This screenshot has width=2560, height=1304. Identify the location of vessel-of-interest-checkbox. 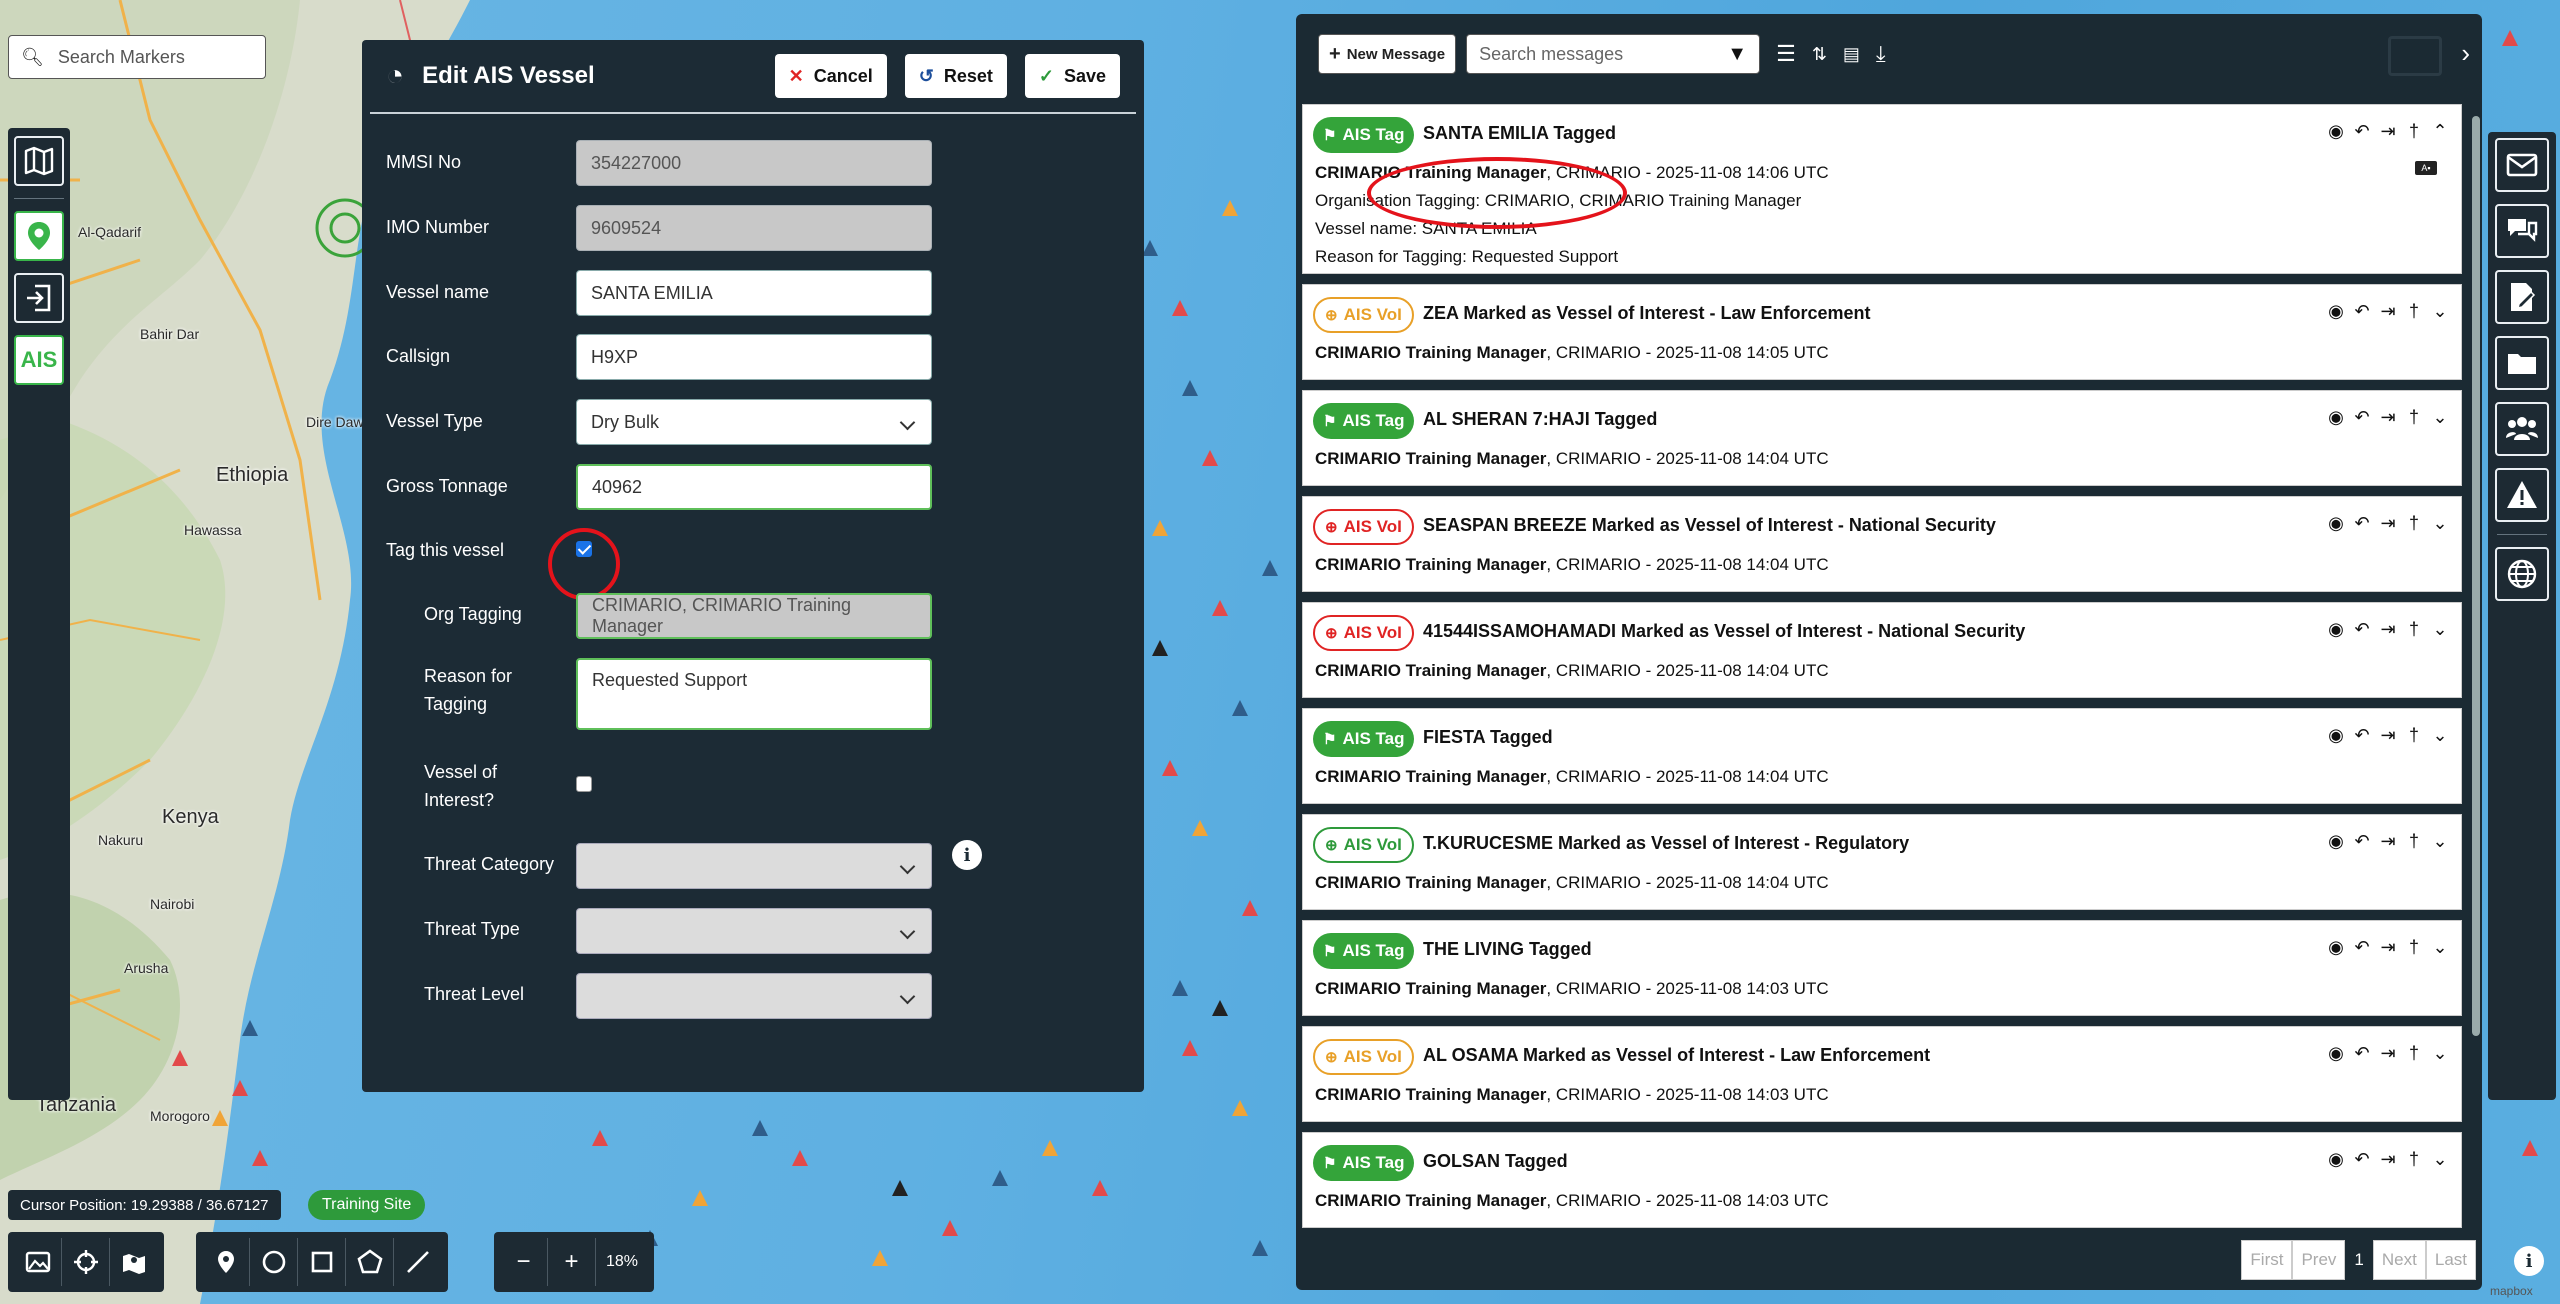
(584, 784).